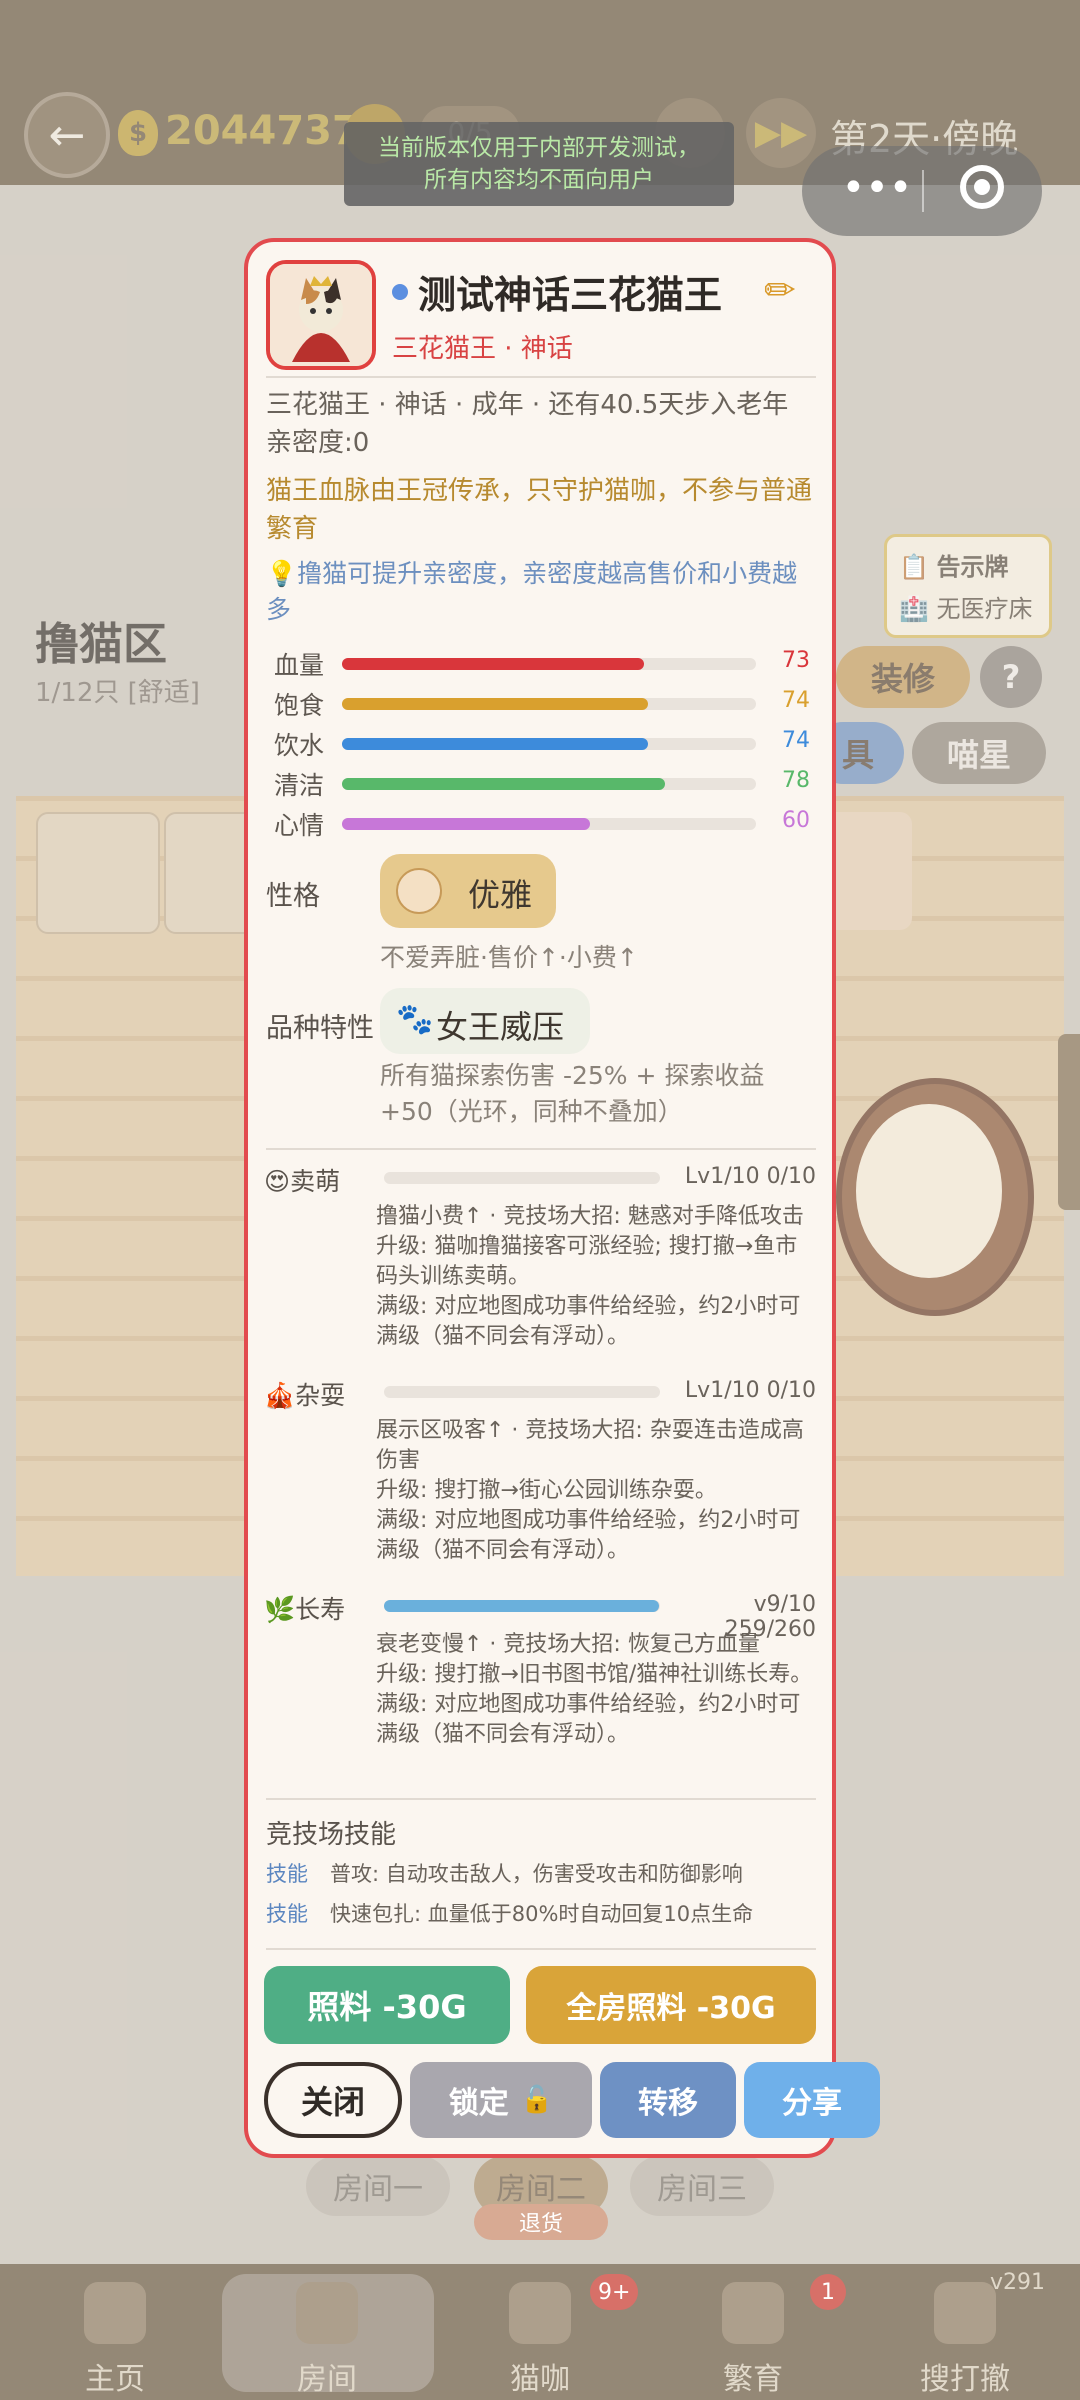 Image resolution: width=1080 pixels, height=2400 pixels. Describe the element at coordinates (419, 891) in the screenshot. I see `cat-face-icon` at that location.